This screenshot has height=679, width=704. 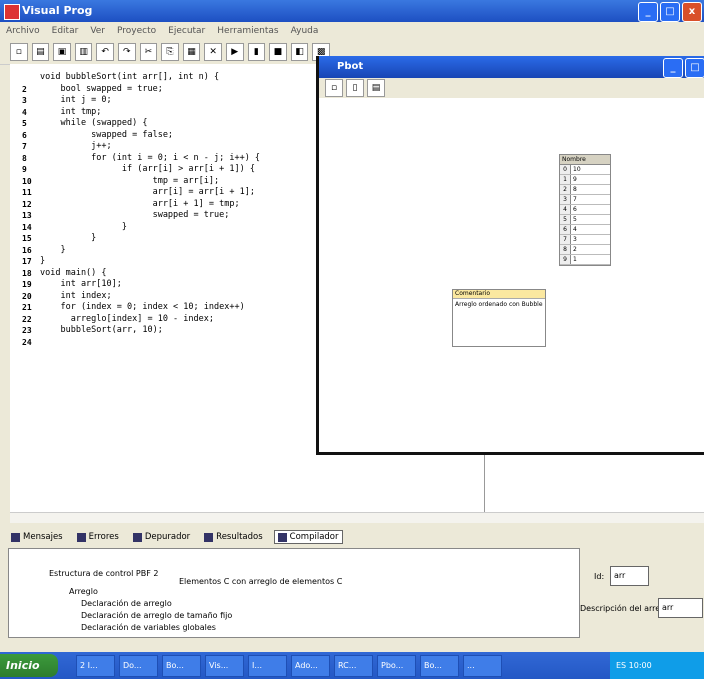 What do you see at coordinates (186, 31) in the screenshot?
I see `menu-ejecutar: Ejecutar` at bounding box center [186, 31].